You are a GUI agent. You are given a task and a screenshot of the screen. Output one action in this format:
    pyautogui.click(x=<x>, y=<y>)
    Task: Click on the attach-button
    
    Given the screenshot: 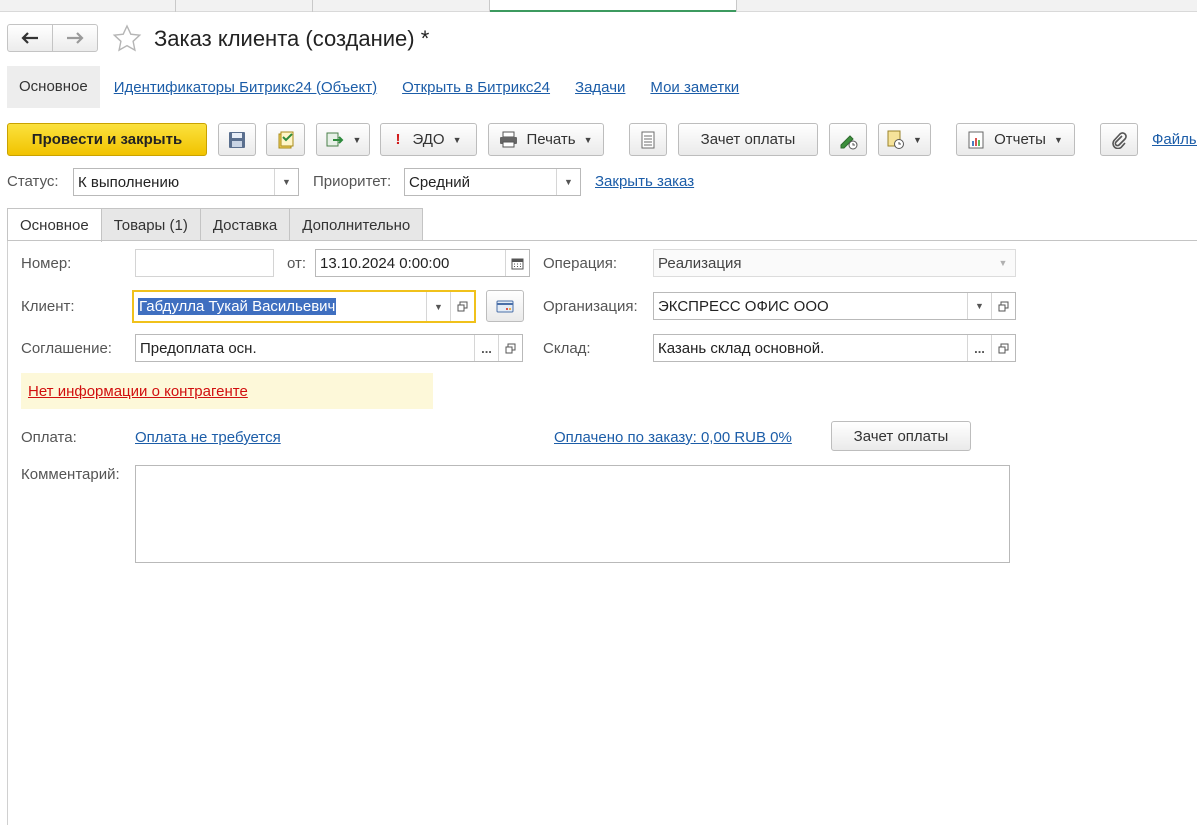 What is the action you would take?
    pyautogui.click(x=1119, y=139)
    